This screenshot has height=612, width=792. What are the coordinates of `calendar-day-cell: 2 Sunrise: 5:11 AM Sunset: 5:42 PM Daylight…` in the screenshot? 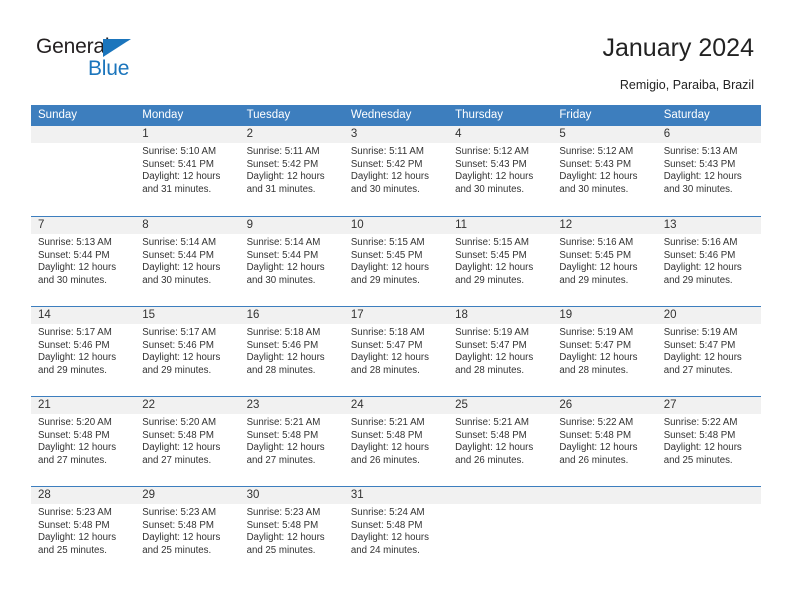 It's located at (291, 171).